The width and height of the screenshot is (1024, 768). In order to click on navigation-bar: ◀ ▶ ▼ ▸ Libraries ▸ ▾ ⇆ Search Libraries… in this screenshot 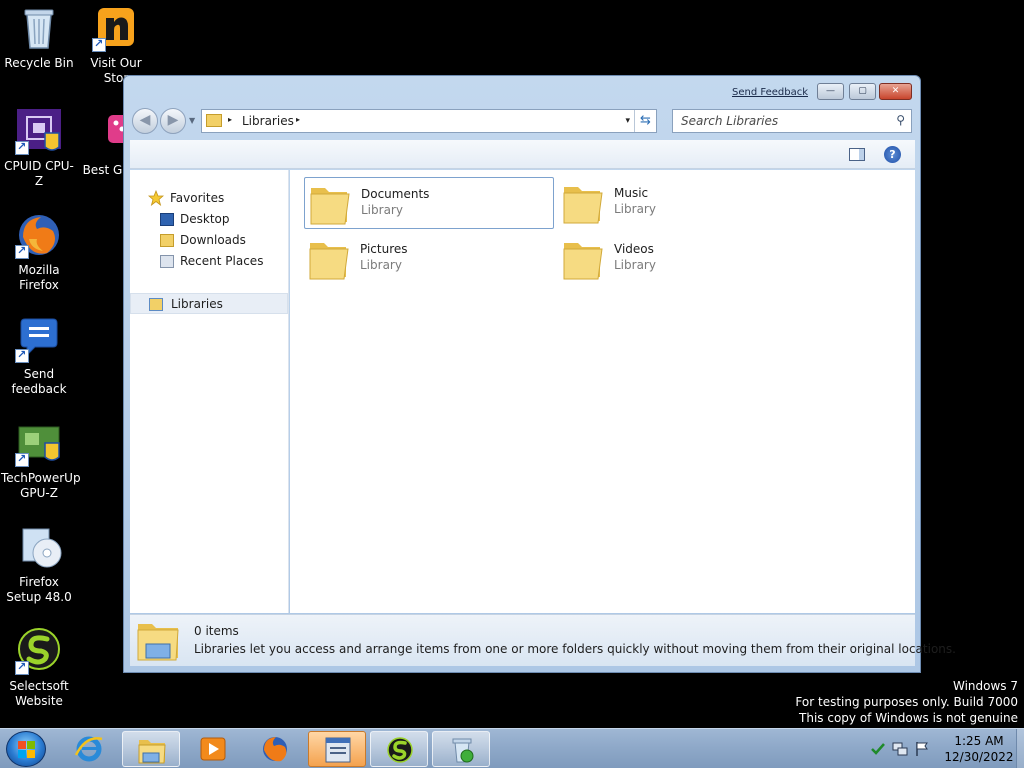, I will do `click(522, 122)`.